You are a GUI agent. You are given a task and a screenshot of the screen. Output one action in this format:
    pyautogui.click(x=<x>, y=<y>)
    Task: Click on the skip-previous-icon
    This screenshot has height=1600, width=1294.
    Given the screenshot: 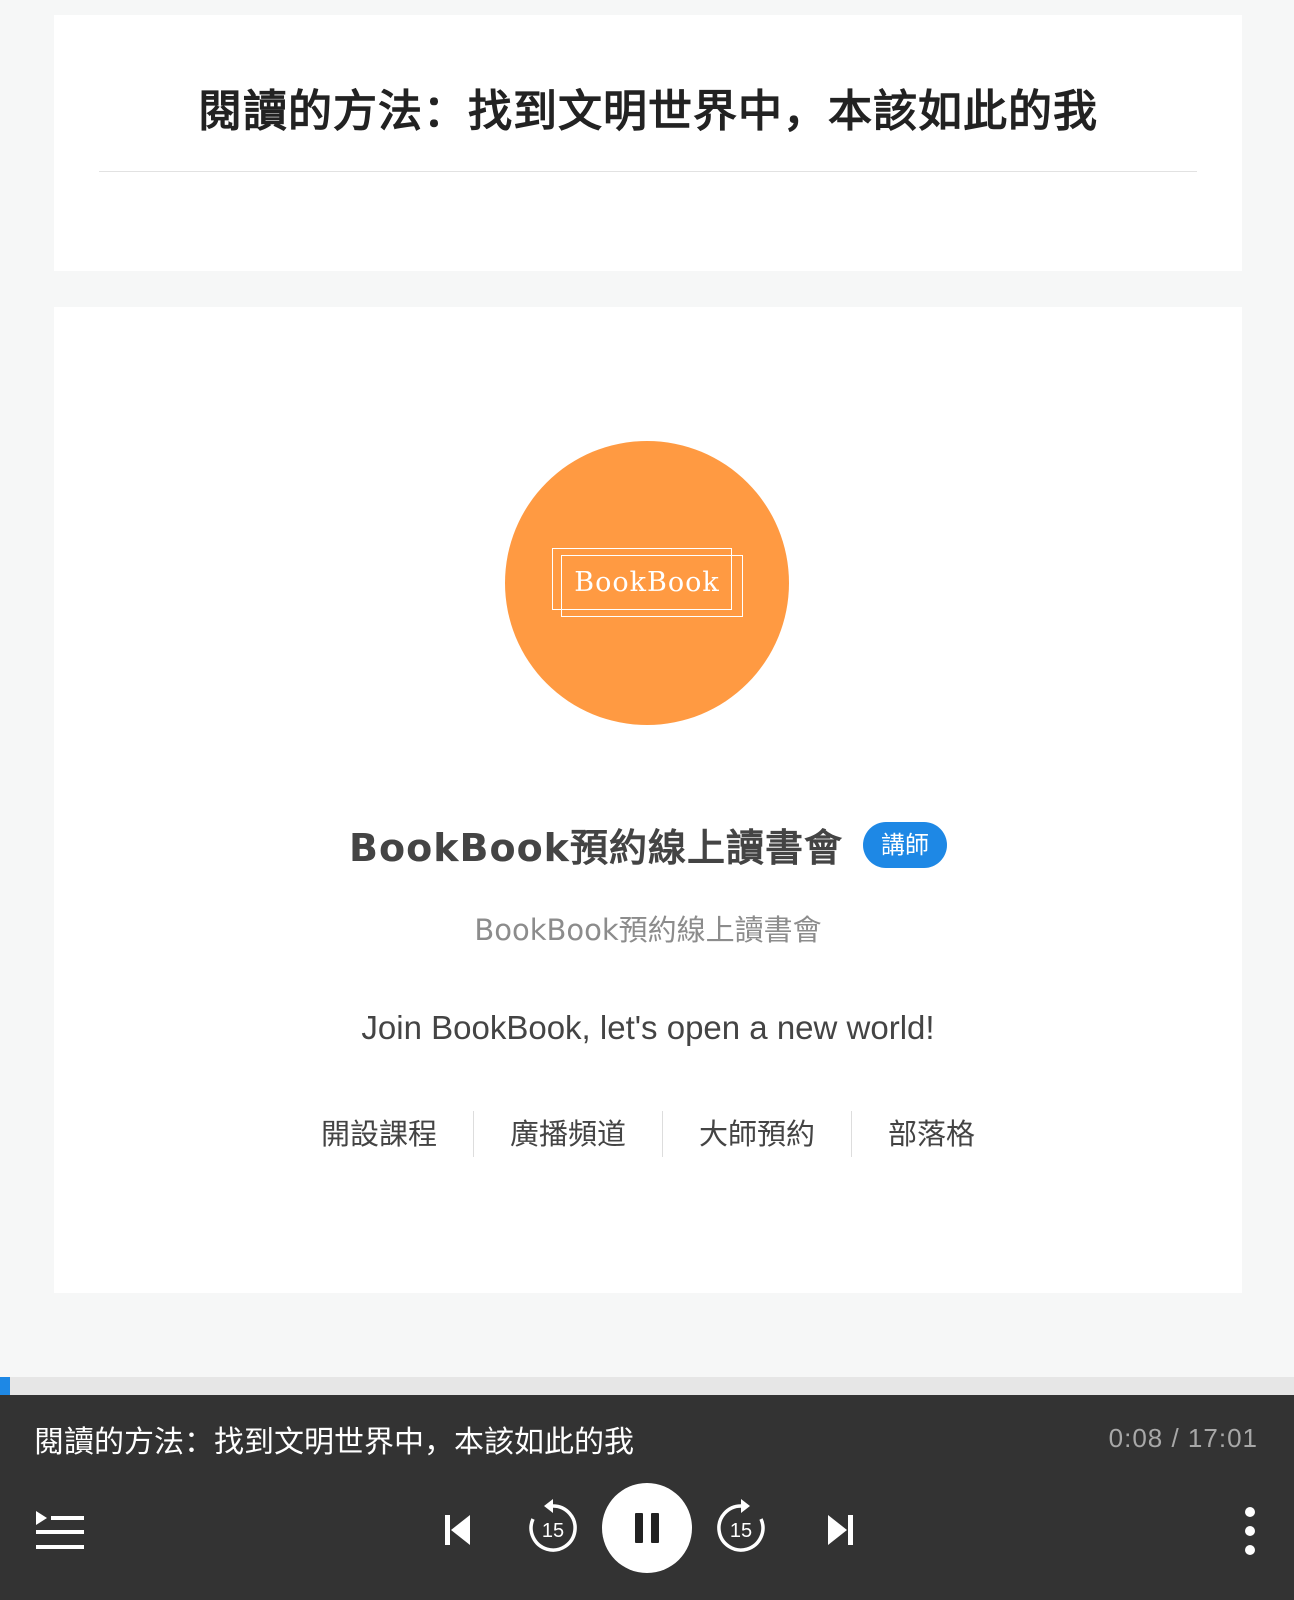 What is the action you would take?
    pyautogui.click(x=457, y=1530)
    